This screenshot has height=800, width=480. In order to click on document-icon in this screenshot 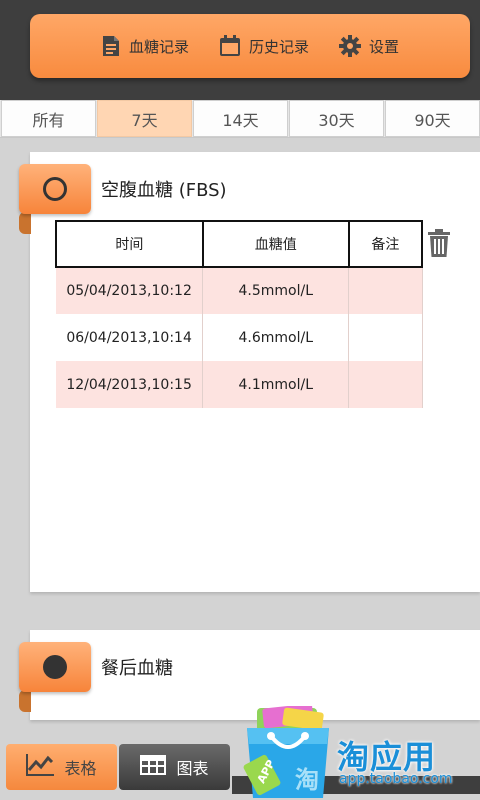, I will do `click(111, 46)`.